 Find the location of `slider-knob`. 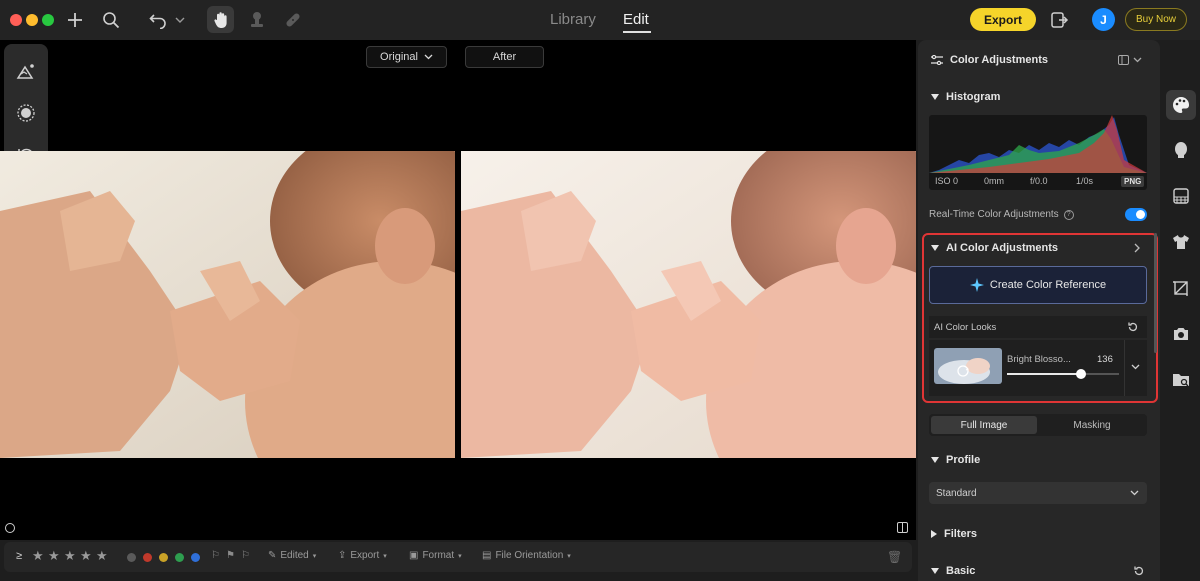

slider-knob is located at coordinates (1080, 374).